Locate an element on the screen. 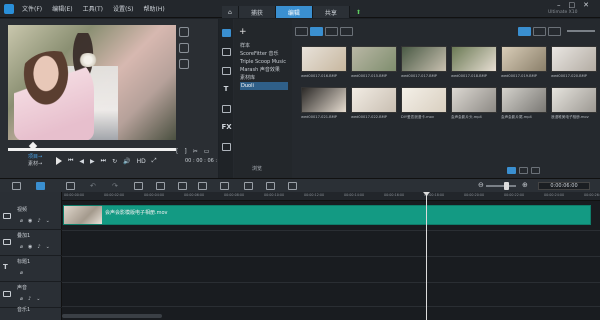  tab-capture: 捕获 is located at coordinates (257, 12).